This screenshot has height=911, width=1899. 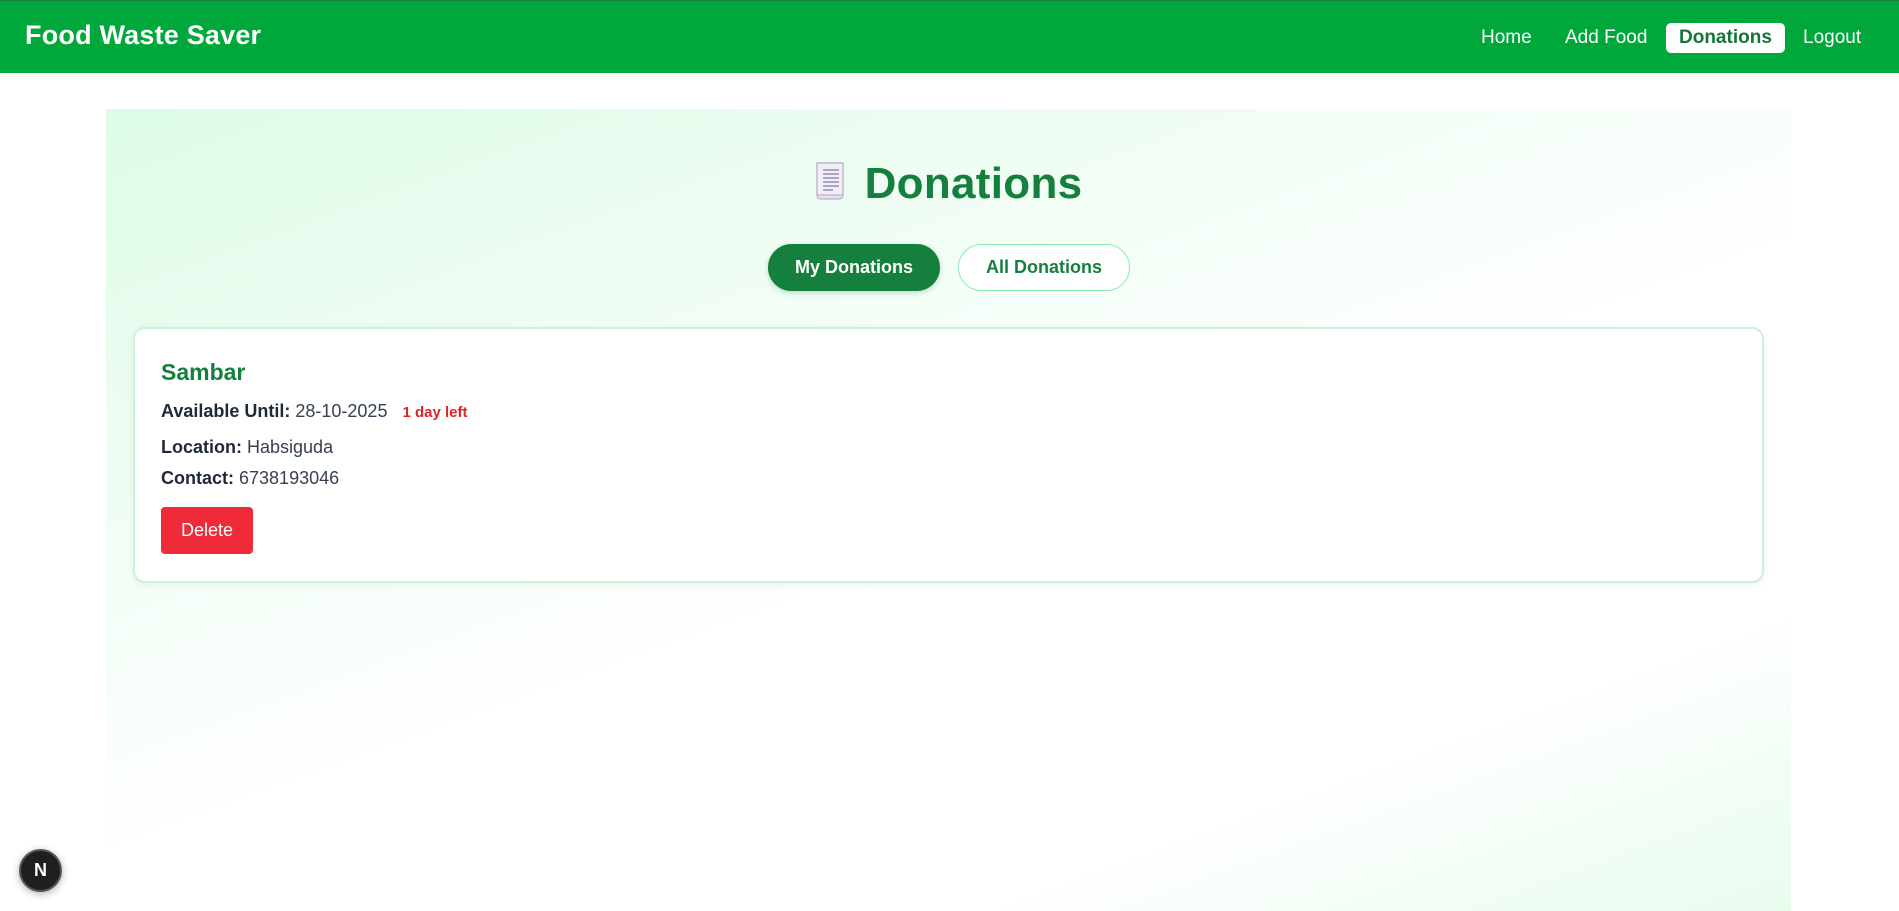 I want to click on available-until-value: 28-10-2025, so click(x=341, y=411).